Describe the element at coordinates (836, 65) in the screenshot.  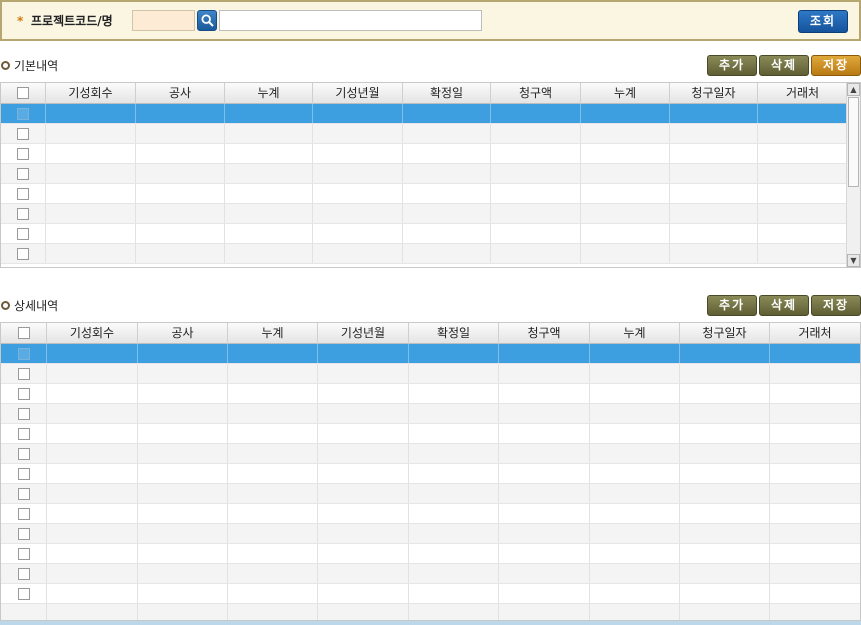
I see `basic-save-button: 저장` at that location.